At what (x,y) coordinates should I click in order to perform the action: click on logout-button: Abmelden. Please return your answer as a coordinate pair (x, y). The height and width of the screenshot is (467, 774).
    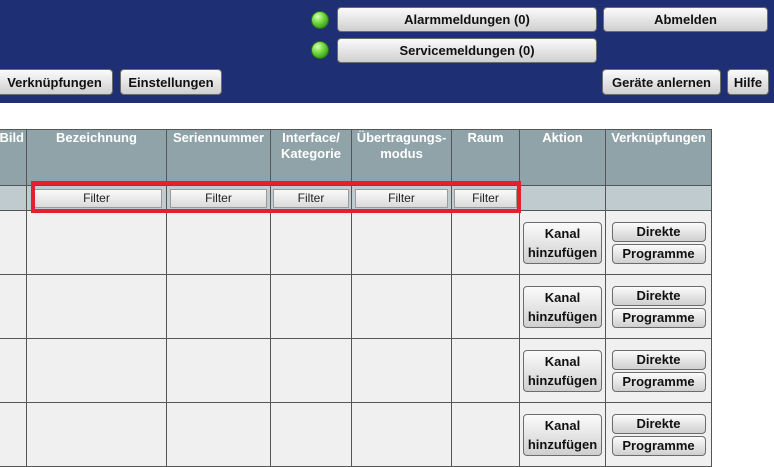
    Looking at the image, I should click on (685, 19).